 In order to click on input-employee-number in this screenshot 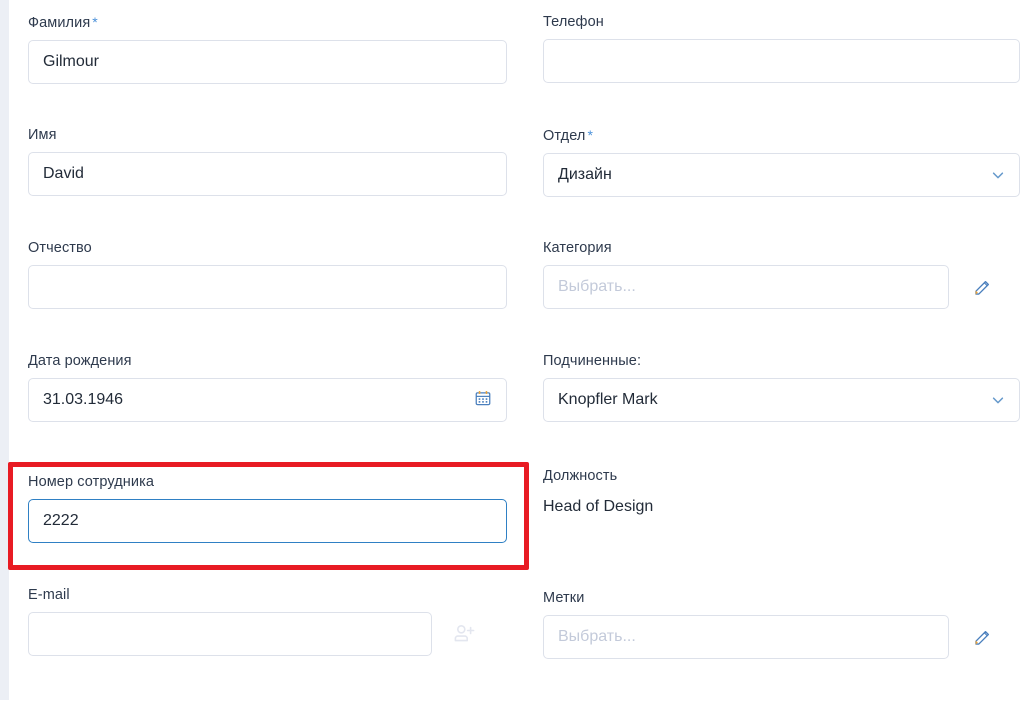, I will do `click(267, 521)`.